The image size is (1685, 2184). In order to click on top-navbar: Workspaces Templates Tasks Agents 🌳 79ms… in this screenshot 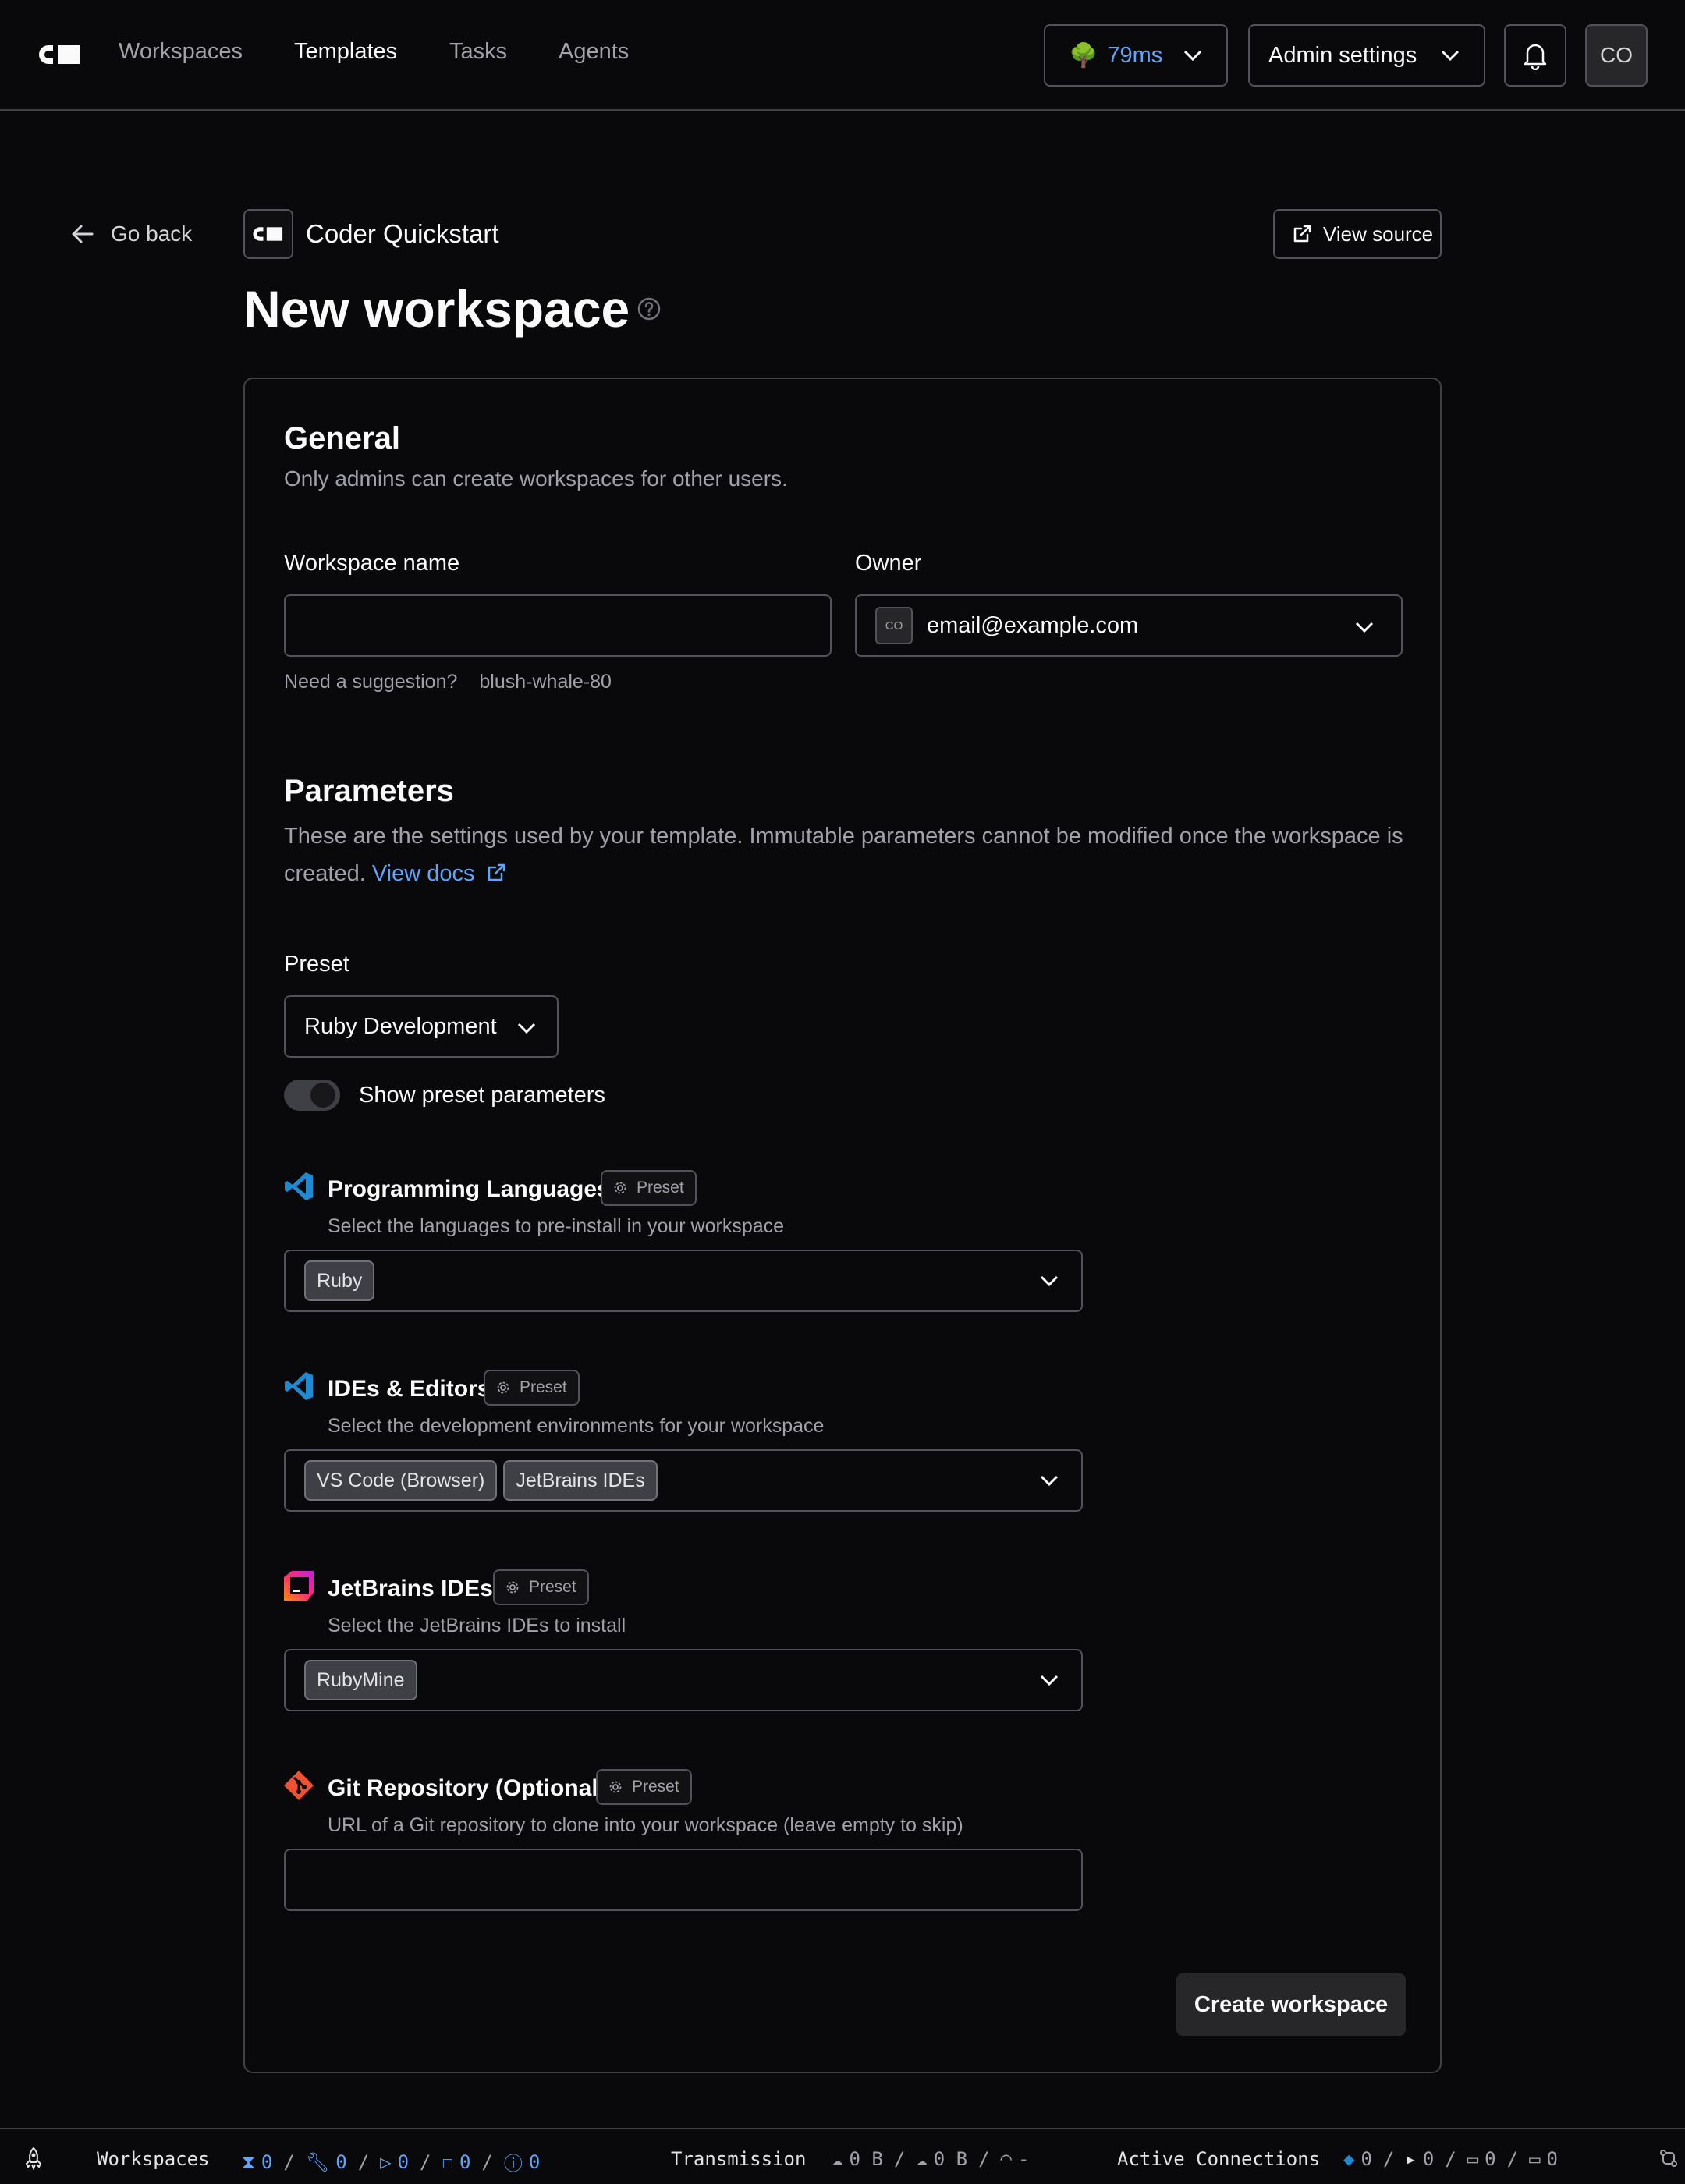, I will do `click(842, 56)`.